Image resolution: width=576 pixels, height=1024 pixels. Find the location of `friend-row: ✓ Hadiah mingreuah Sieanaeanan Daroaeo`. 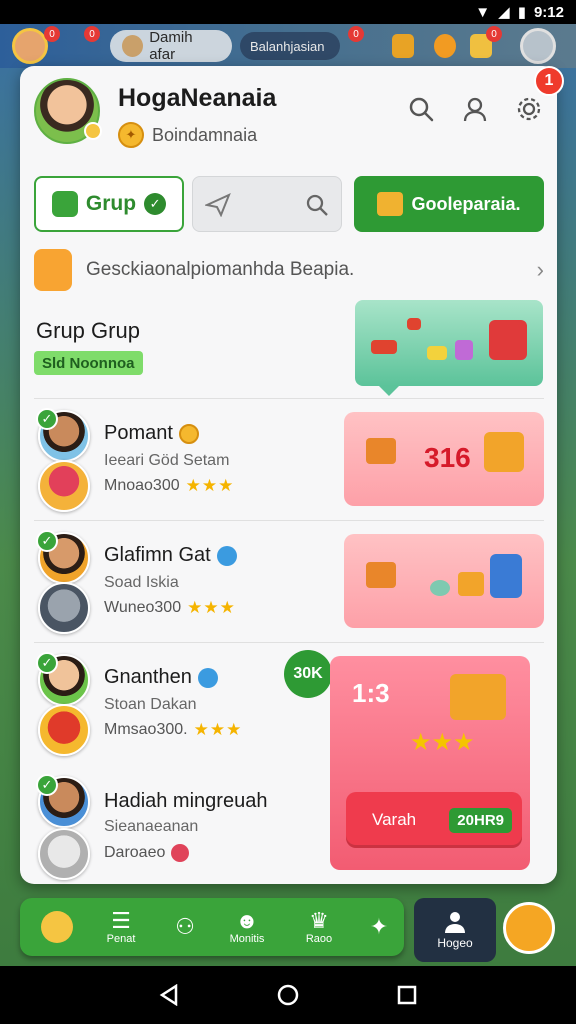

friend-row: ✓ Hadiah mingreuah Sieanaeanan Daroaeo is located at coordinates (289, 828).